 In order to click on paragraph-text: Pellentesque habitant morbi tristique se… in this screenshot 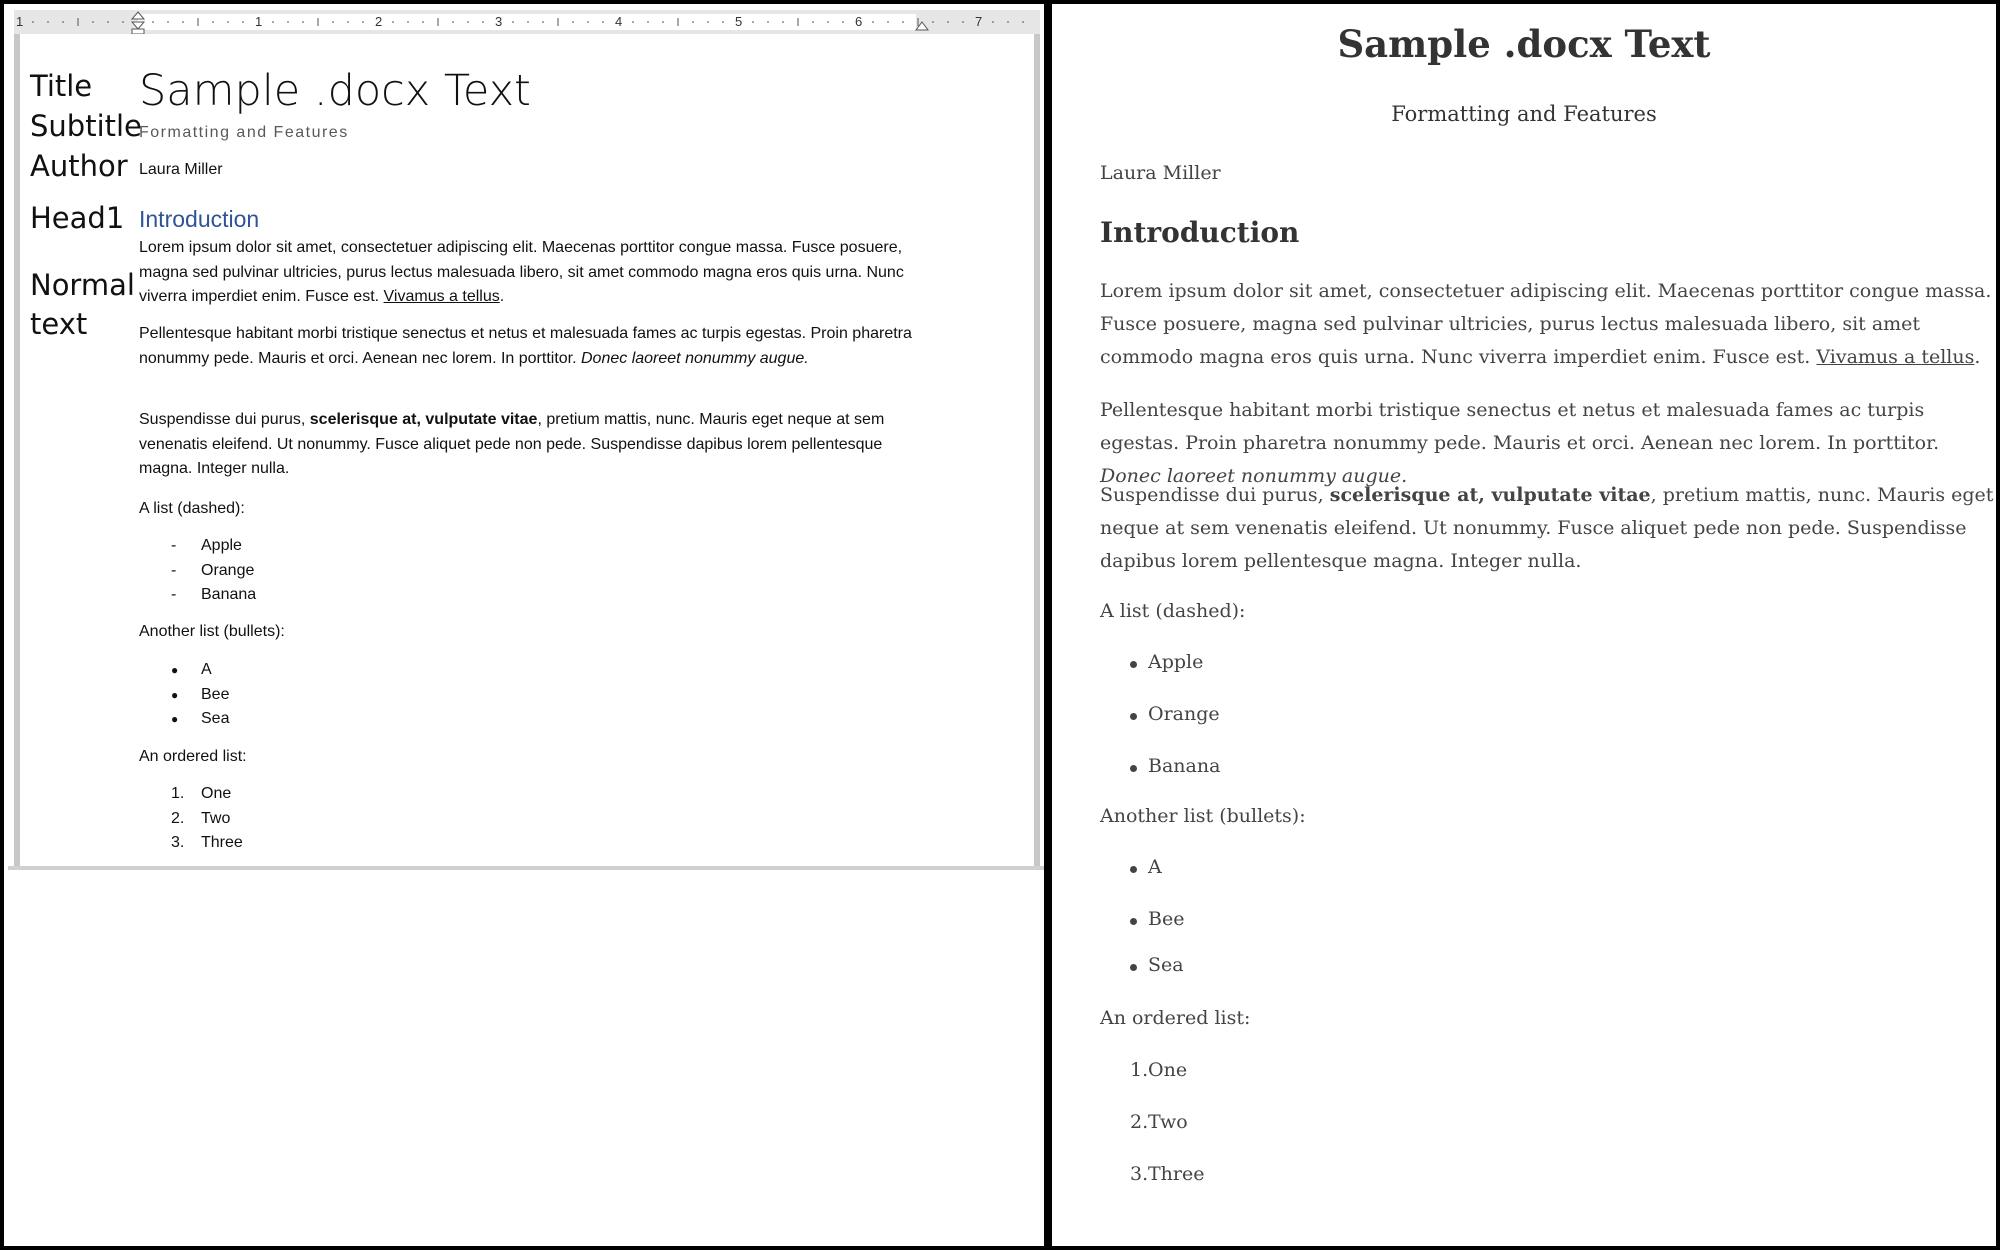, I will do `click(1520, 426)`.